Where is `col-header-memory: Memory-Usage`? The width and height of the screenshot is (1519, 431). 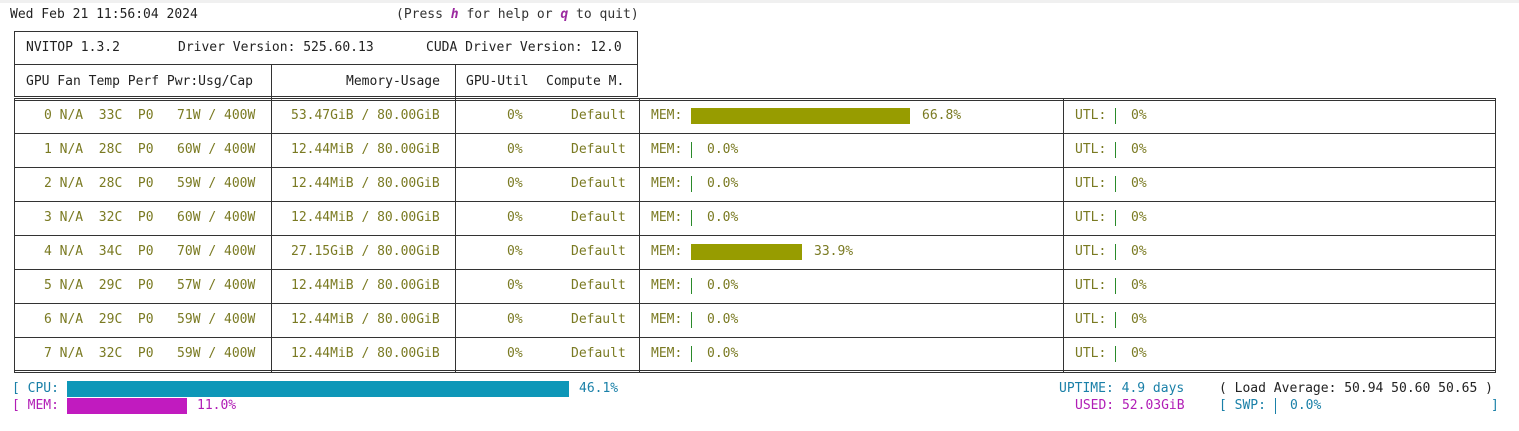
col-header-memory: Memory-Usage is located at coordinates (393, 81).